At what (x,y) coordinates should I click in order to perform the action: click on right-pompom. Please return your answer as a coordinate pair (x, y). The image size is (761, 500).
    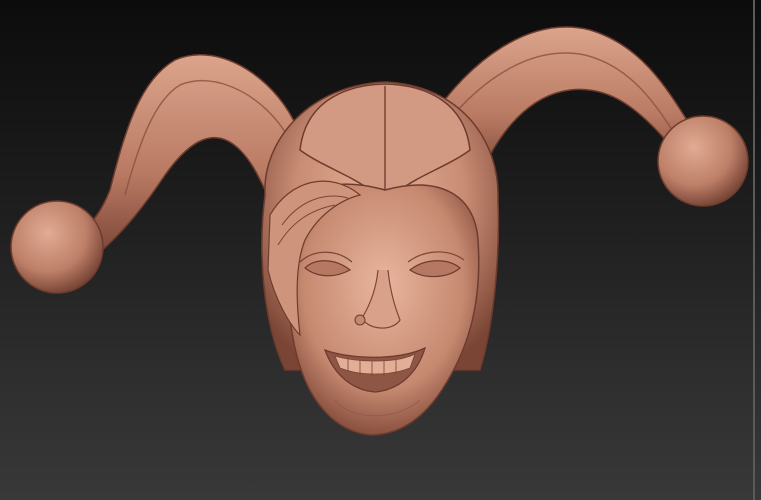
    Looking at the image, I should click on (703, 161).